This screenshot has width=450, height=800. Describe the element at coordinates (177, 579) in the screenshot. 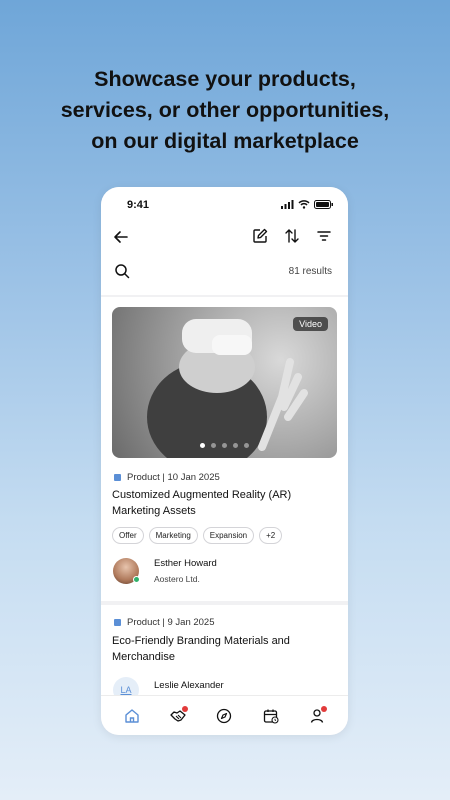

I see `author-company: Aostero Ltd.` at that location.